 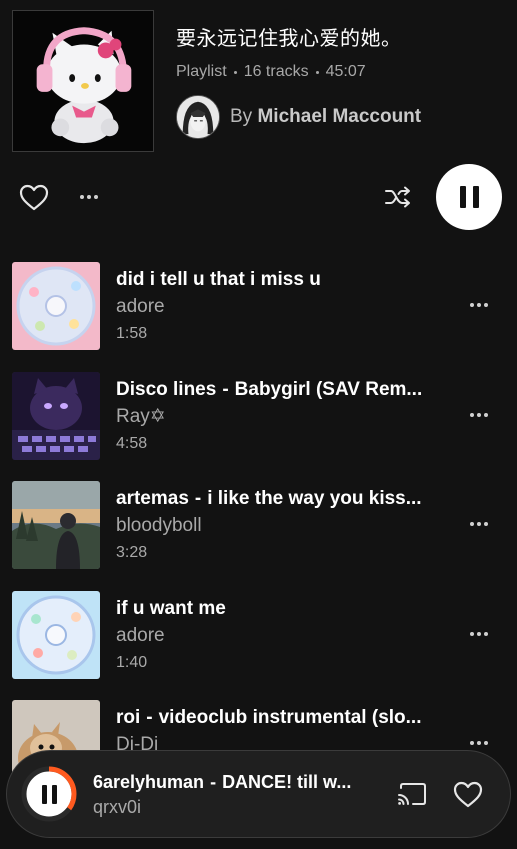 I want to click on shuffle-button, so click(x=398, y=197).